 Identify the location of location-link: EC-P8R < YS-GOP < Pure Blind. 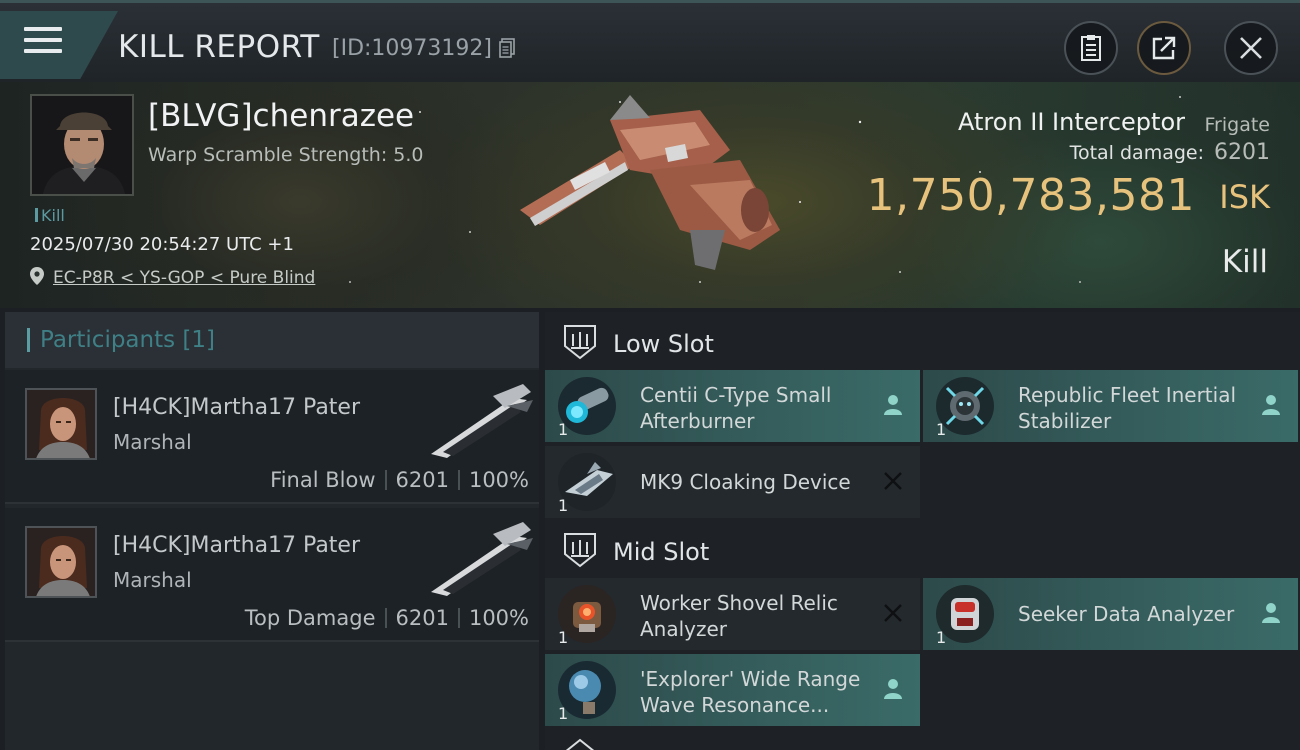
(184, 278).